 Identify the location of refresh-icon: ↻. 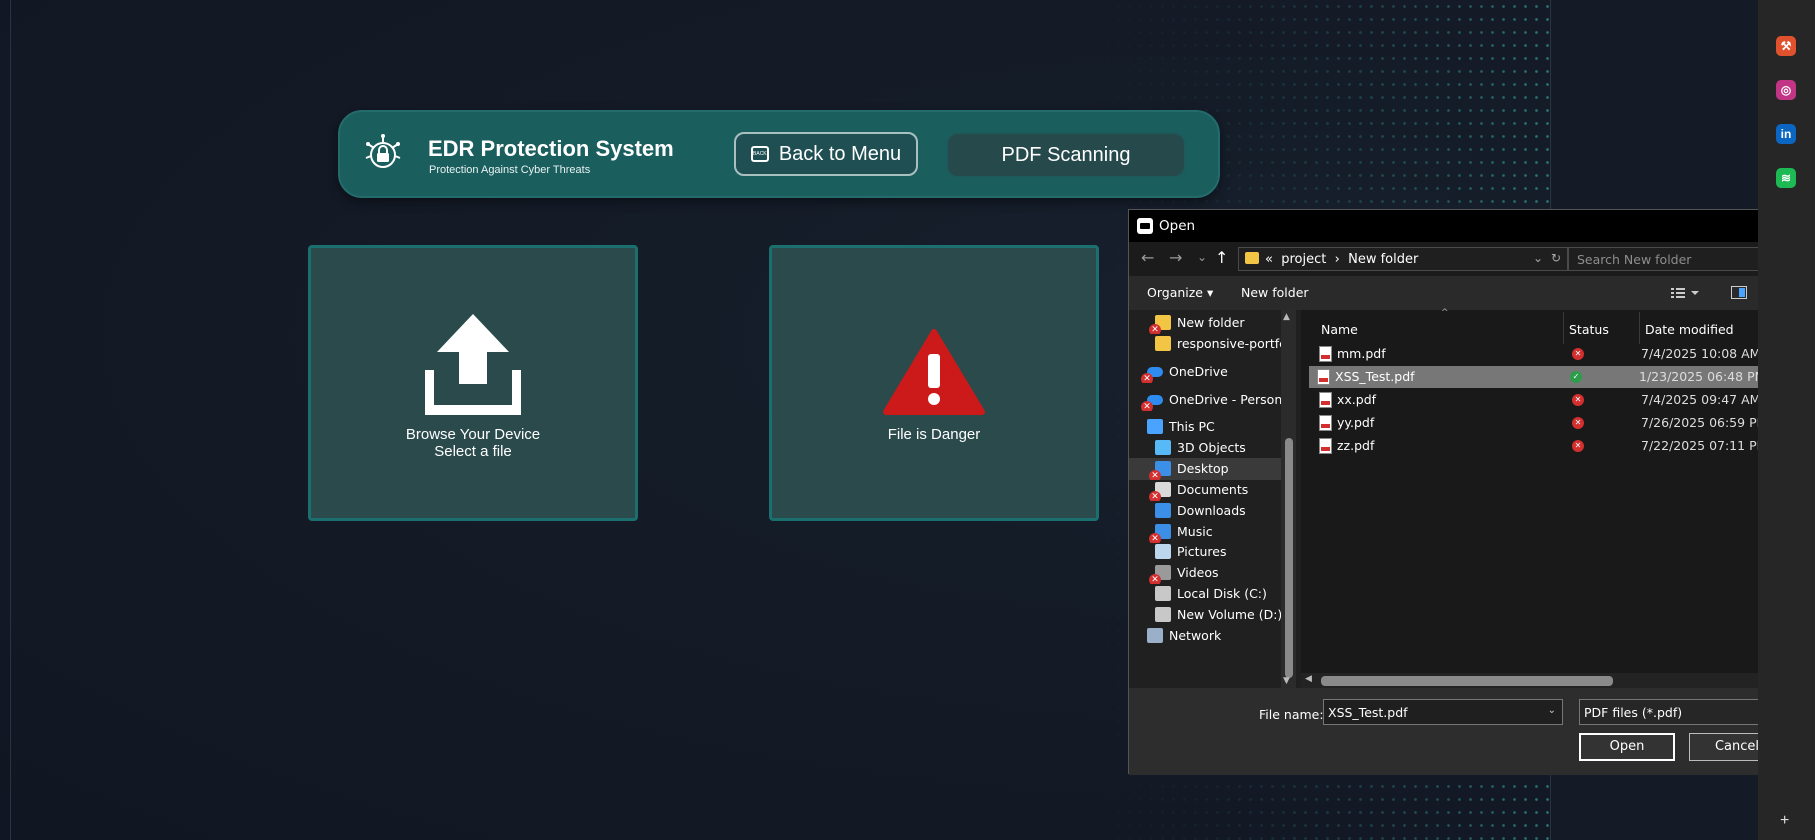
(1556, 258).